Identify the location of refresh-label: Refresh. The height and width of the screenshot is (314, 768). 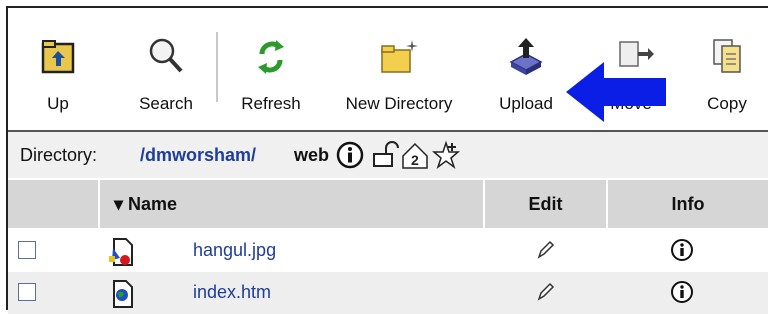
(271, 103).